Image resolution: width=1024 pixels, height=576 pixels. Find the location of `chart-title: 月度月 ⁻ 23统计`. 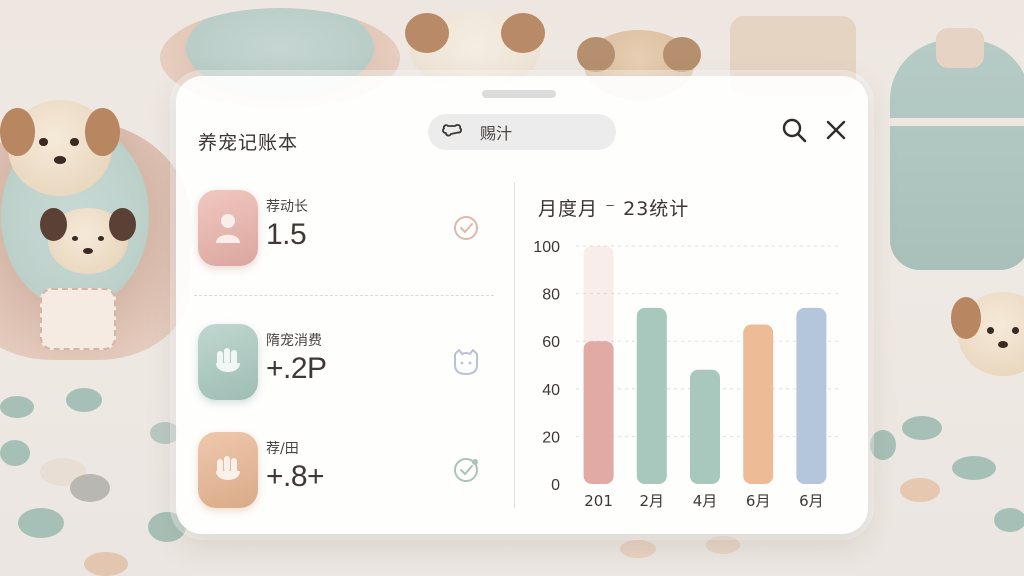

chart-title: 月度月 ⁻ 23统计 is located at coordinates (614, 209).